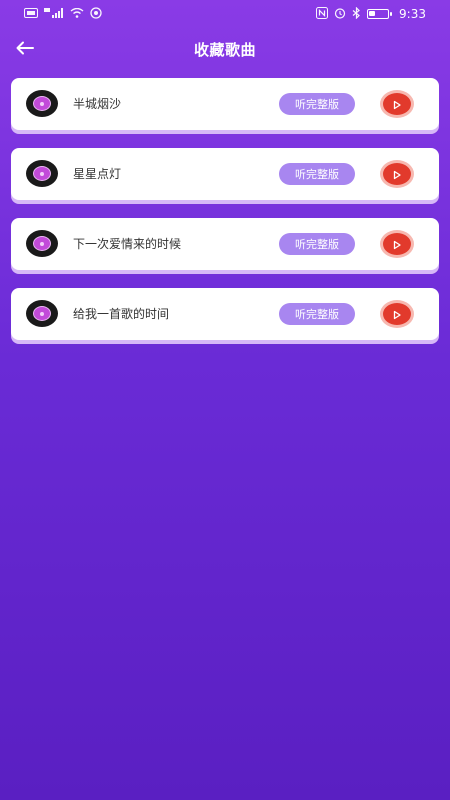 The image size is (450, 800). Describe the element at coordinates (412, 14) in the screenshot. I see `status-time: 9:33` at that location.